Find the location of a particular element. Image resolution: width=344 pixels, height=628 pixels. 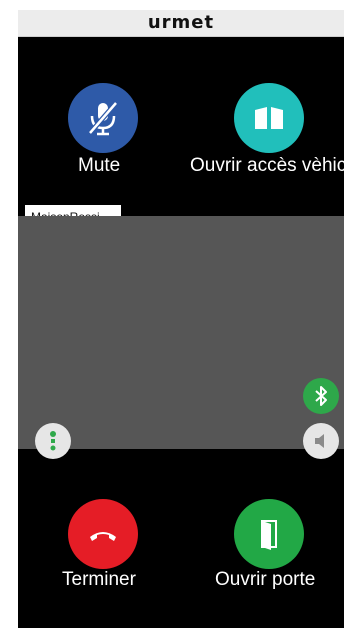

open-door-button is located at coordinates (269, 534).